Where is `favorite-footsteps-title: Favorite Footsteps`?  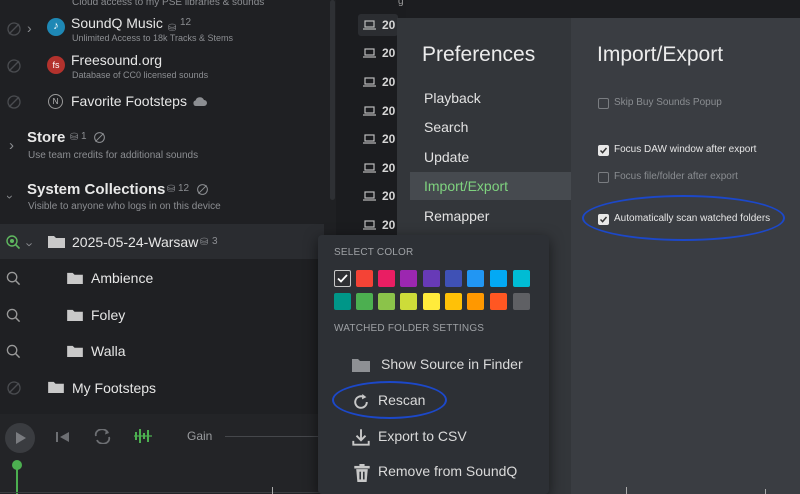
favorite-footsteps-title: Favorite Footsteps is located at coordinates (129, 101).